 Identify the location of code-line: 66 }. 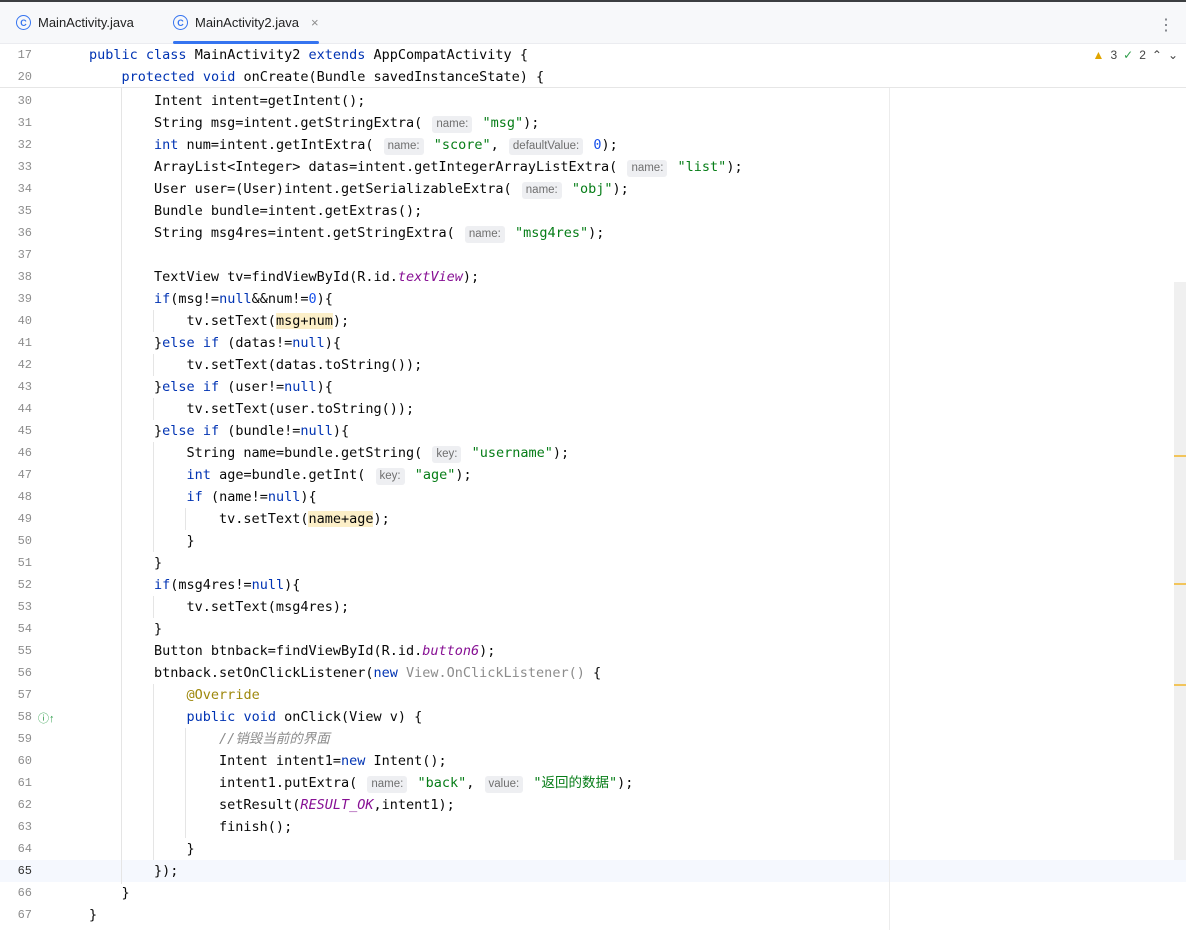
(593, 893).